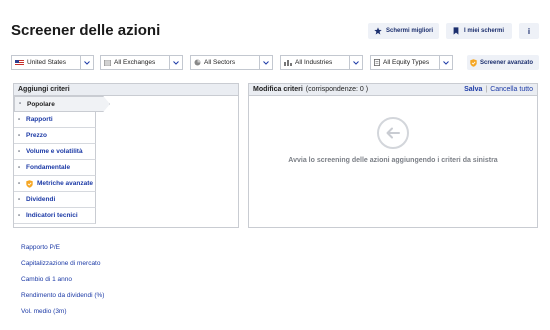 This screenshot has height=330, width=550. I want to click on star-icon, so click(378, 31).